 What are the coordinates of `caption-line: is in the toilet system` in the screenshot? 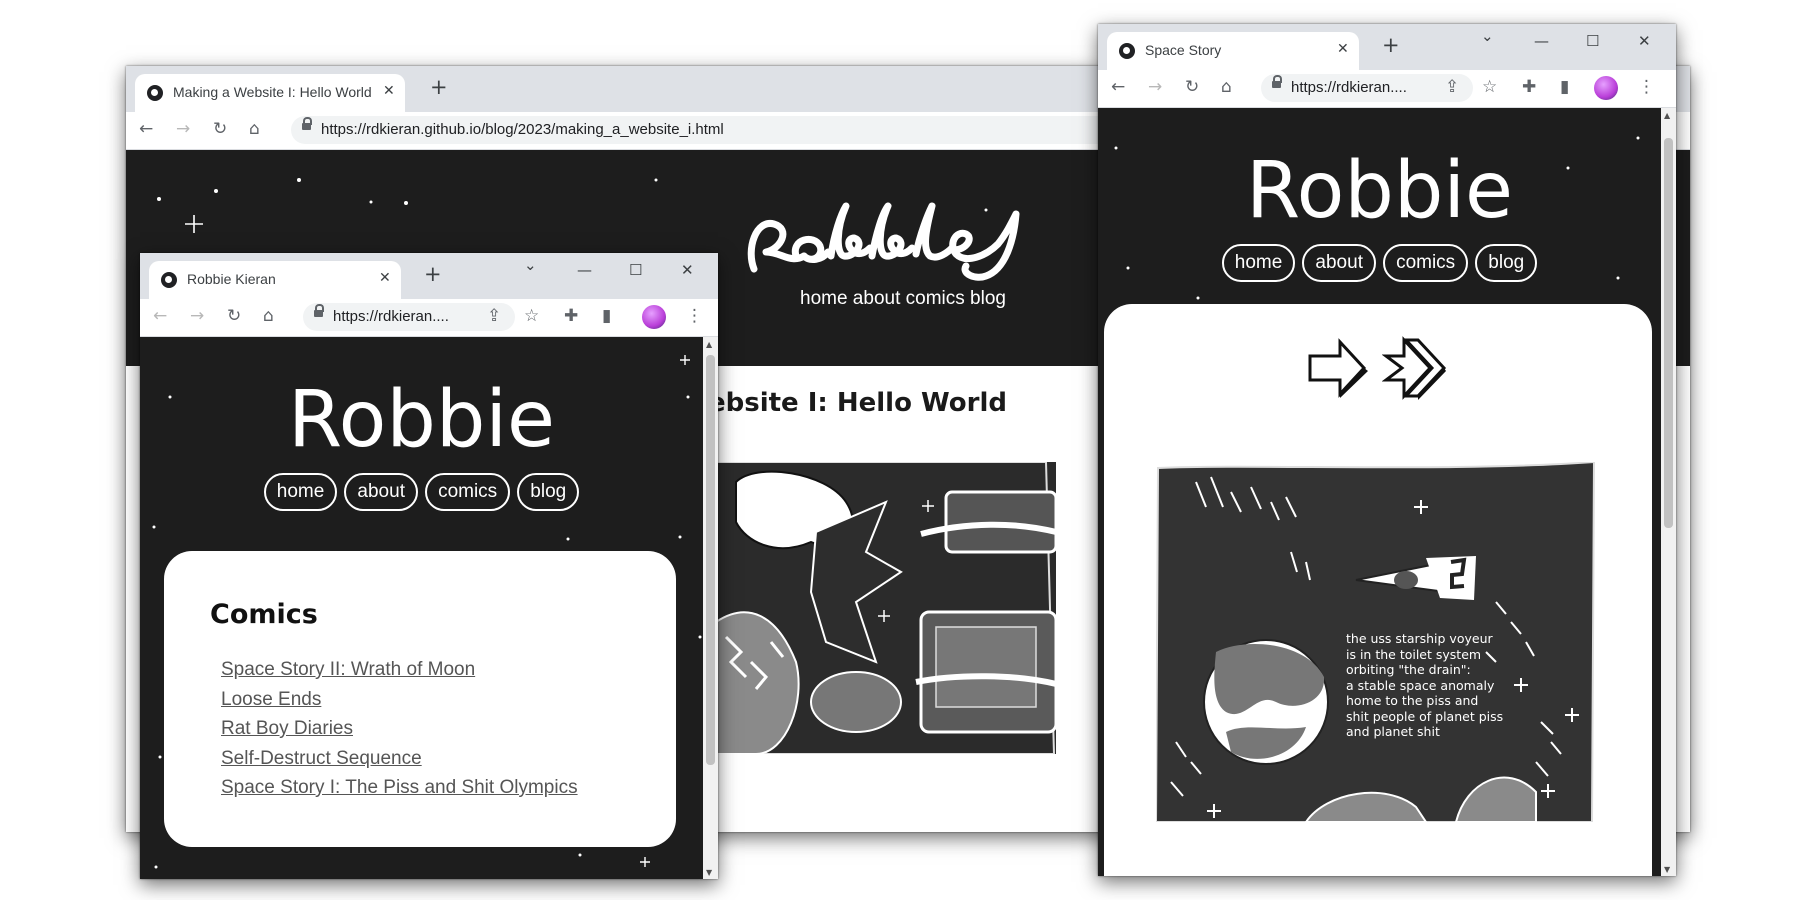 It's located at (1414, 654).